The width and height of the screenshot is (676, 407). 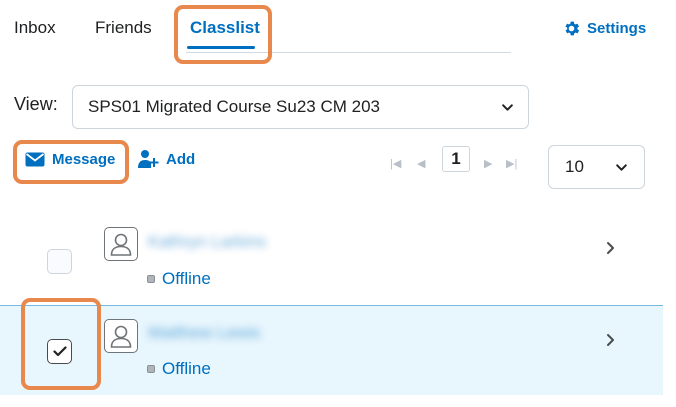 What do you see at coordinates (223, 34) in the screenshot?
I see `highlight-outline-classlist-tab` at bounding box center [223, 34].